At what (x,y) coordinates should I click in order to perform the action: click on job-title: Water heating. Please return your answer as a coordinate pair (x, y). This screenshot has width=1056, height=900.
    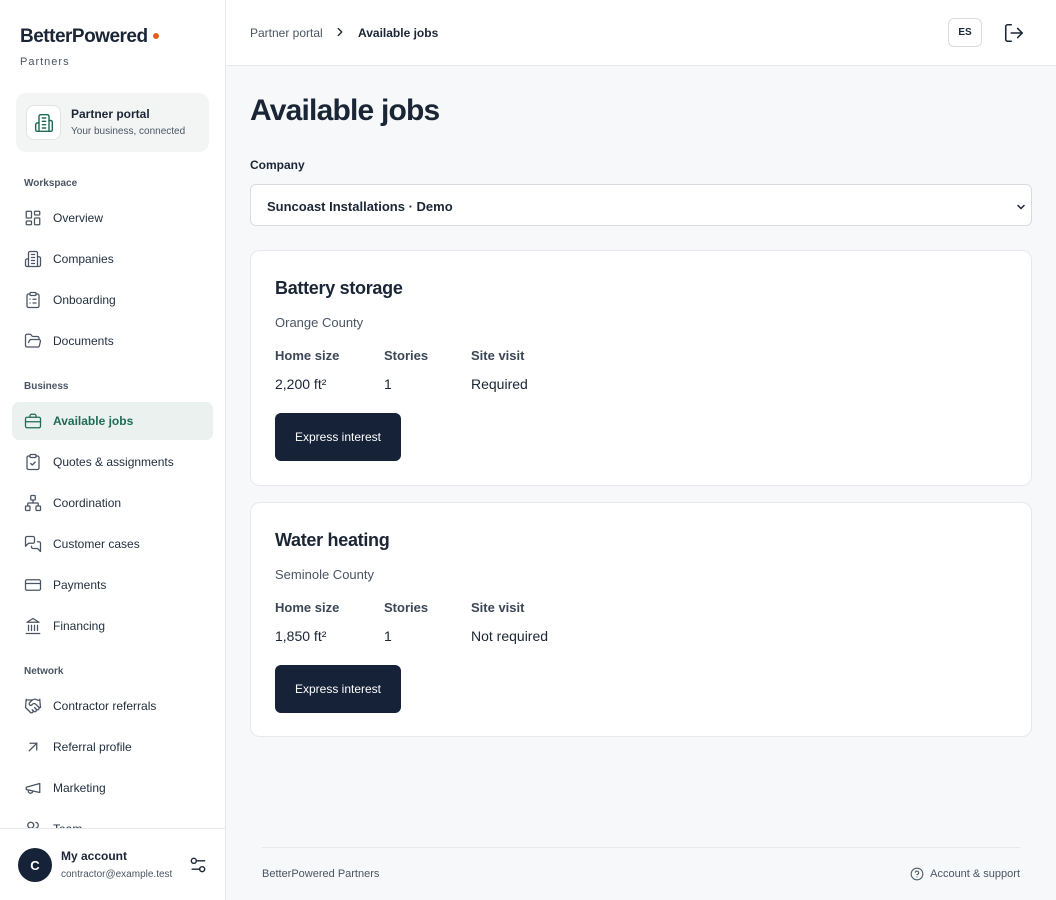
    Looking at the image, I should click on (332, 540).